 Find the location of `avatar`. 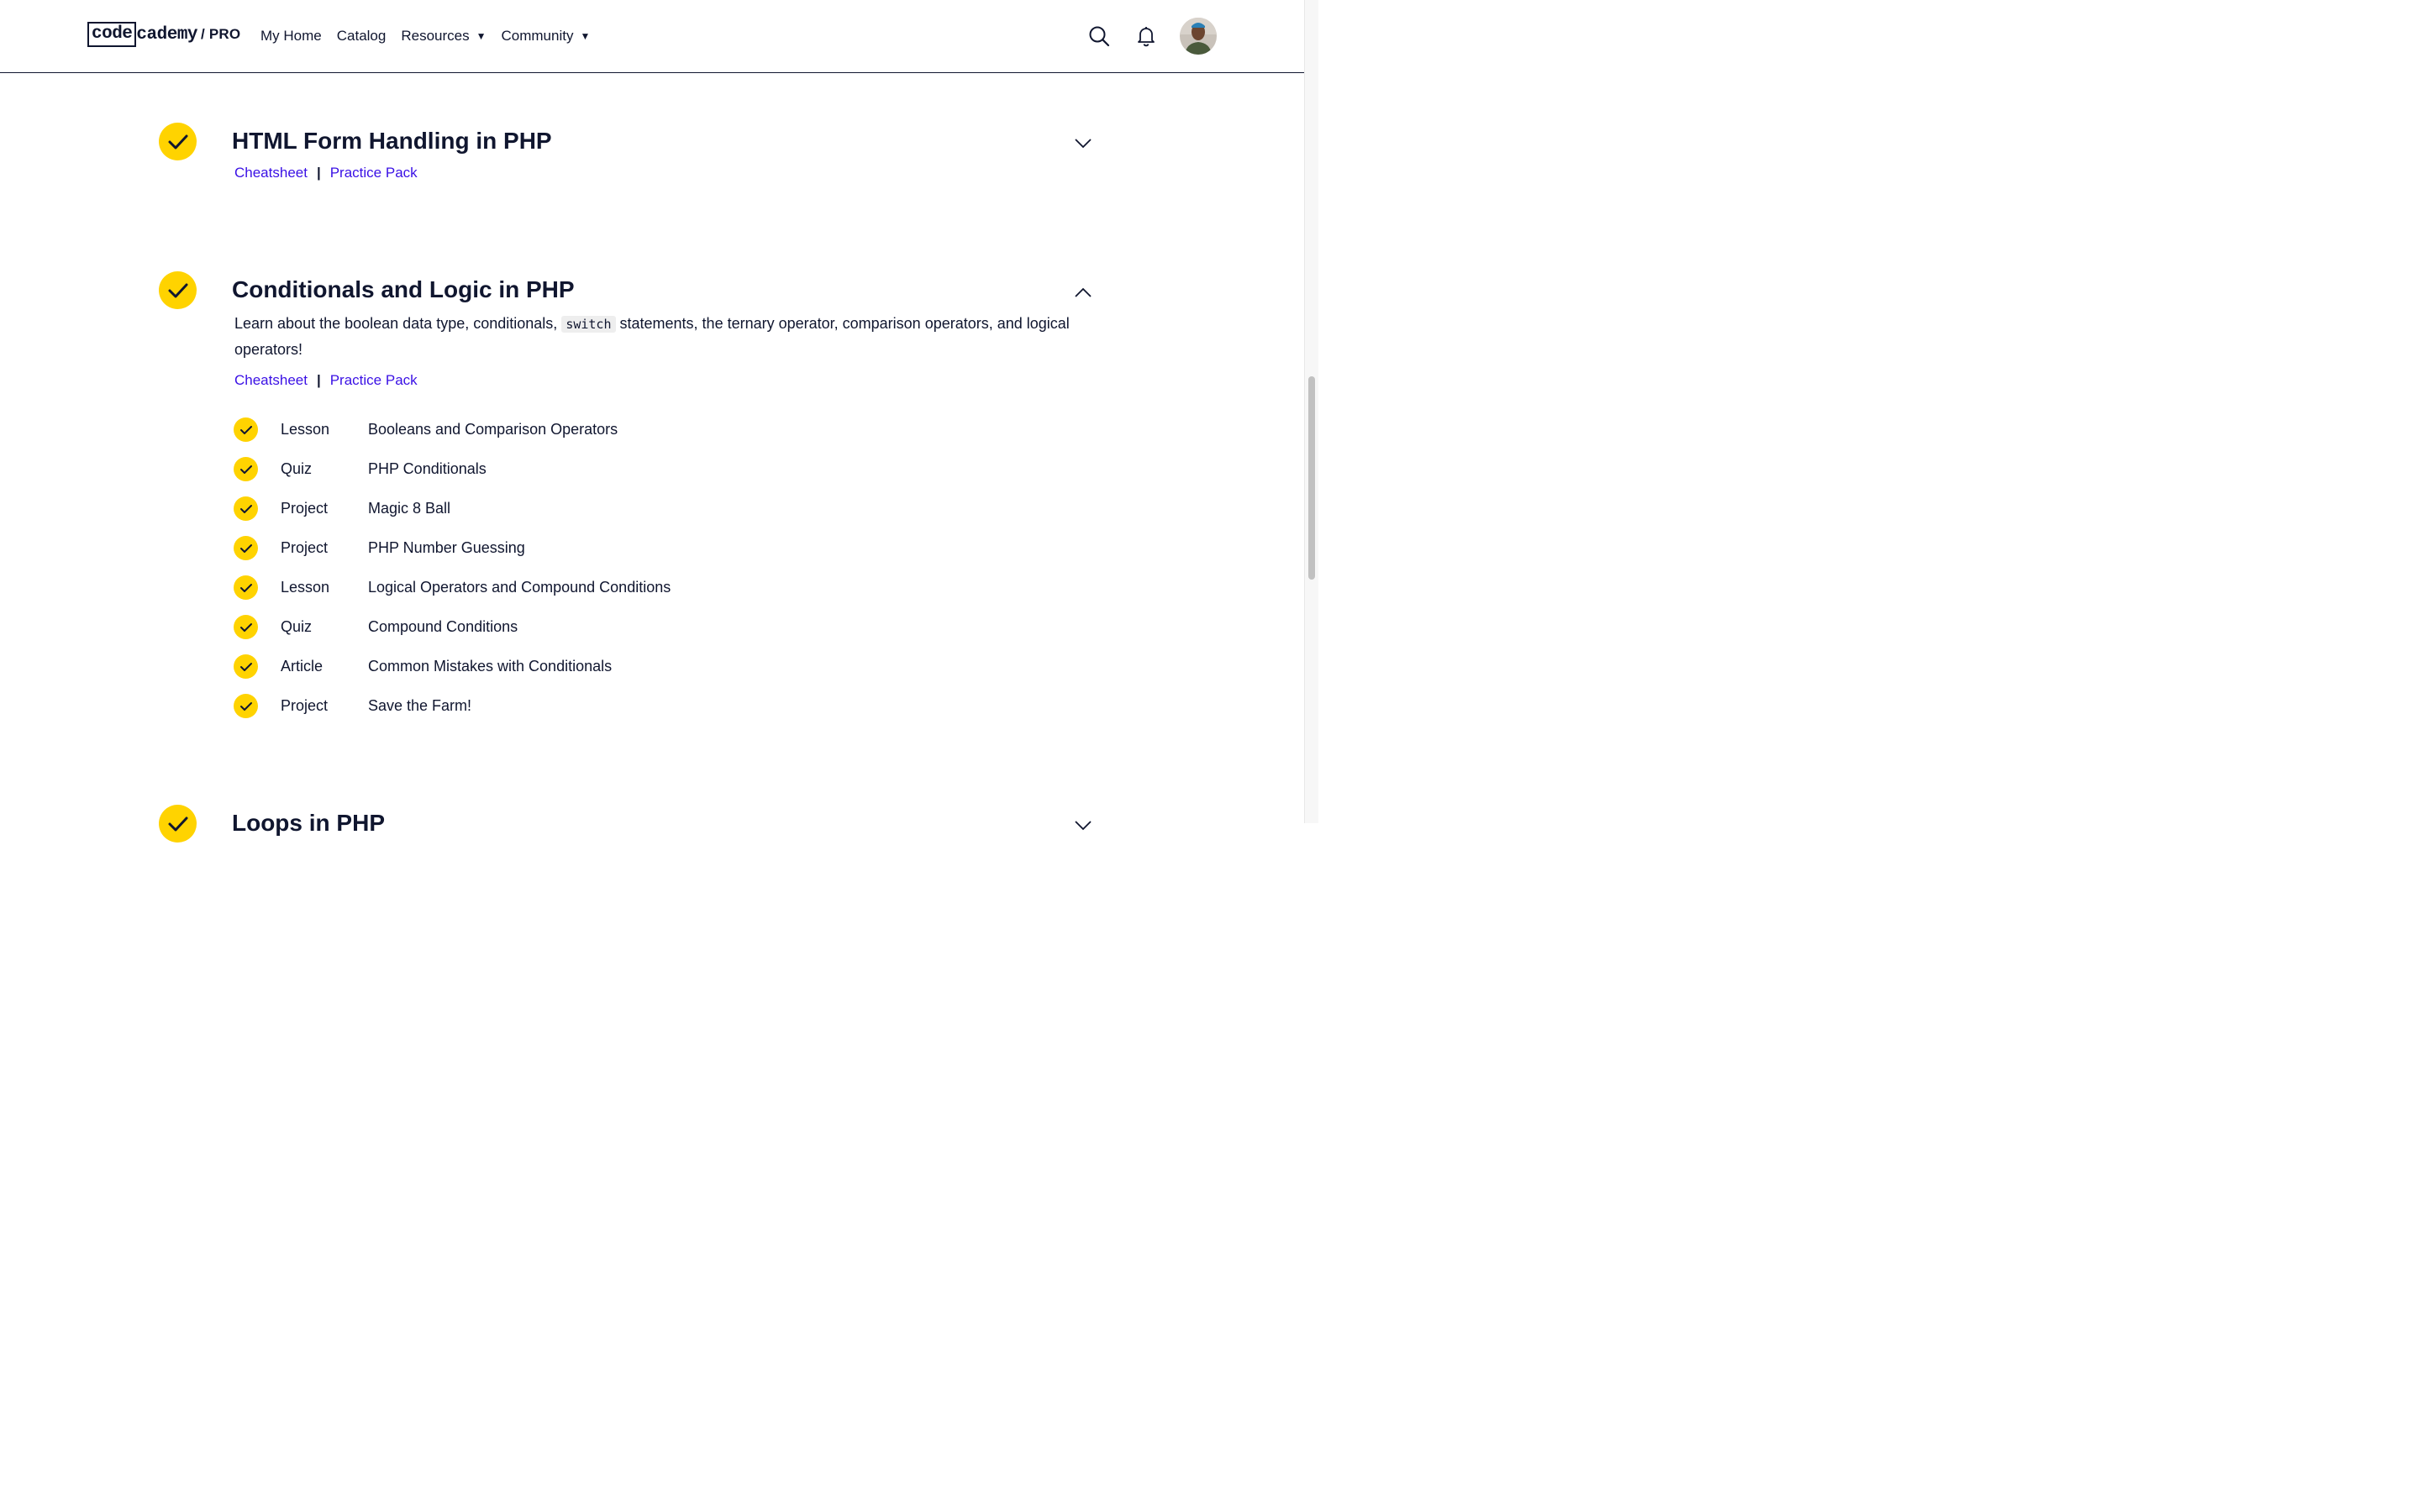

avatar is located at coordinates (1198, 36).